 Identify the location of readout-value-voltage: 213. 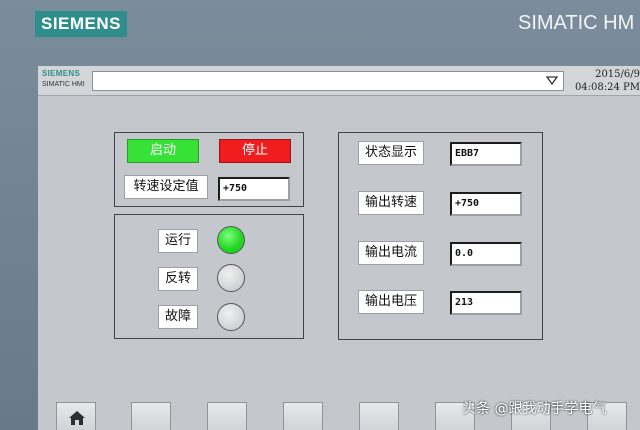
(486, 303).